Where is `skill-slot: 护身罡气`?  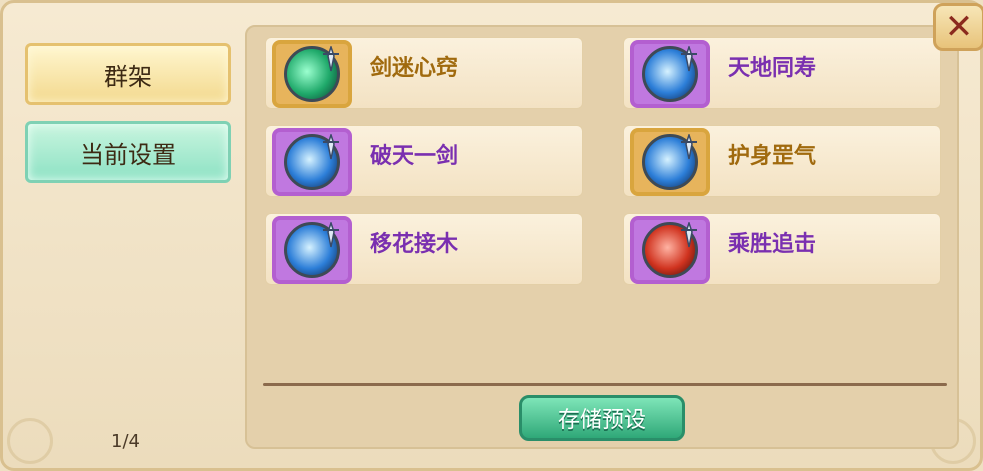
skill-slot: 护身罡气 is located at coordinates (782, 161).